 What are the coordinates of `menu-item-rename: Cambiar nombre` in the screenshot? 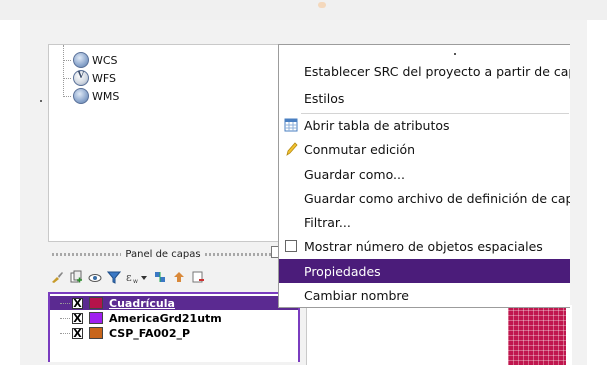 It's located at (424, 295).